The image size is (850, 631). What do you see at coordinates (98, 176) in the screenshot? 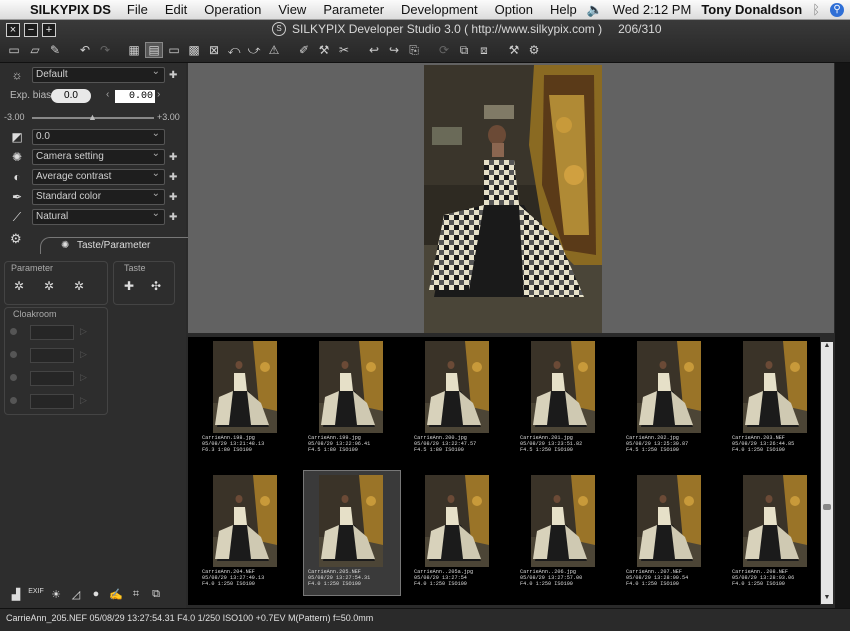
I see `contrast-dropdown: Average contrast` at bounding box center [98, 176].